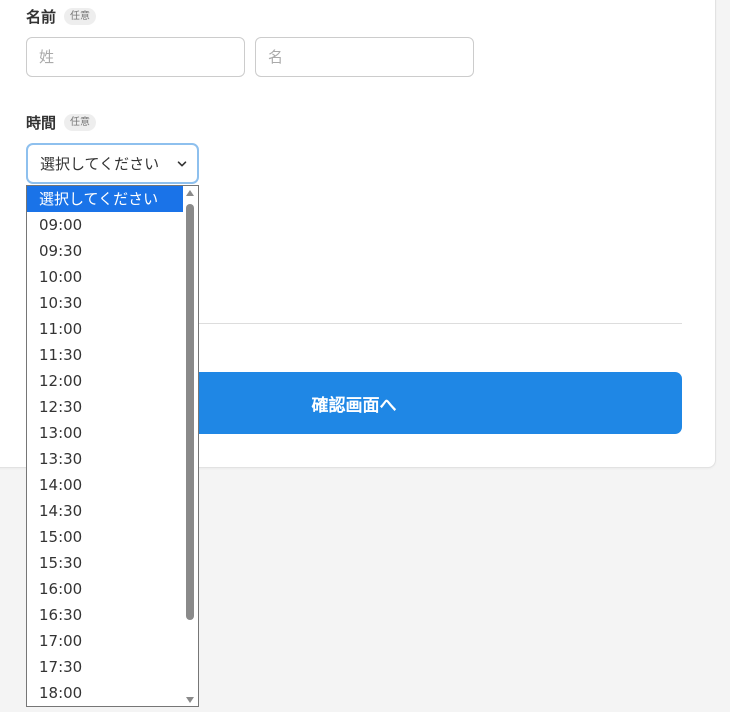 This screenshot has width=730, height=712. Describe the element at coordinates (41, 17) in the screenshot. I see `name-label: 名前` at that location.